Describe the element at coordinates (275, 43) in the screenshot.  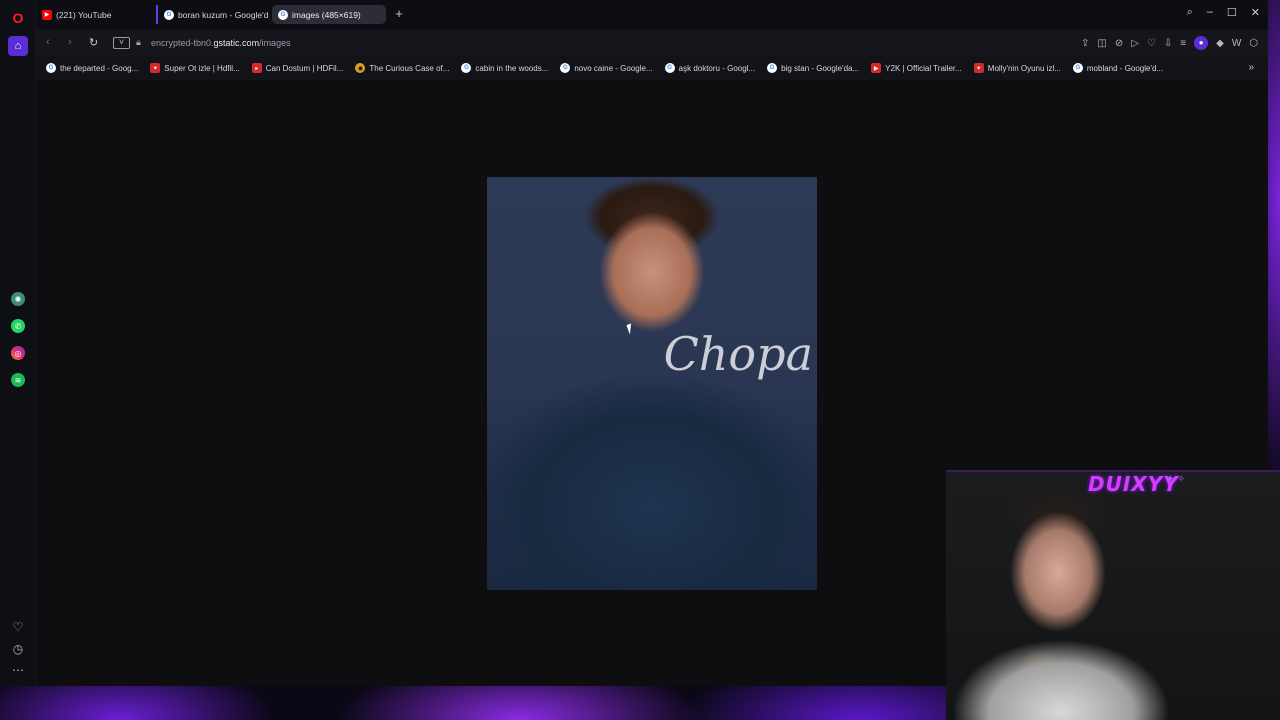
I see `url-path: /images` at that location.